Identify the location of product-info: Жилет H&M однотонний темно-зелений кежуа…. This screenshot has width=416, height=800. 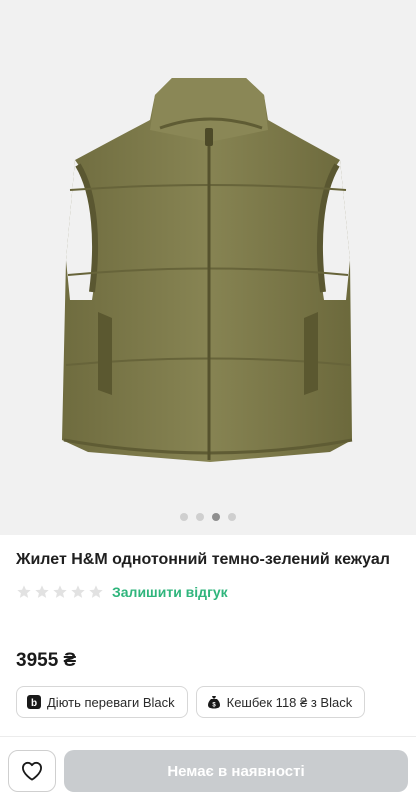
(208, 575).